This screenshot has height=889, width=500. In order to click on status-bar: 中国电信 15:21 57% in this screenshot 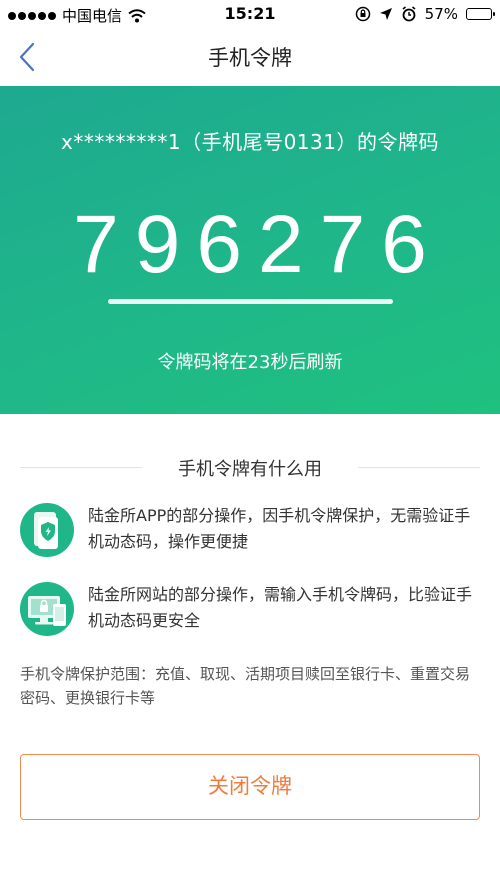, I will do `click(250, 14)`.